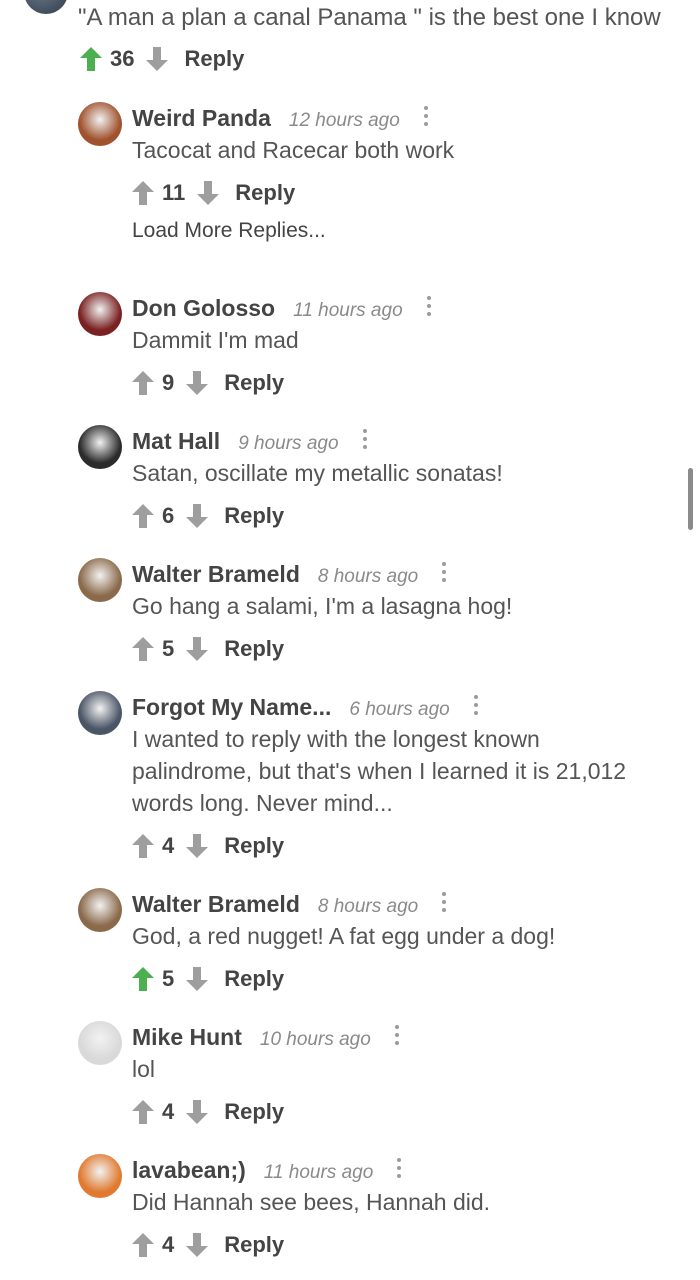 This screenshot has height=1280, width=700. What do you see at coordinates (315, 1039) in the screenshot?
I see `timestamp: 10 hours ago` at bounding box center [315, 1039].